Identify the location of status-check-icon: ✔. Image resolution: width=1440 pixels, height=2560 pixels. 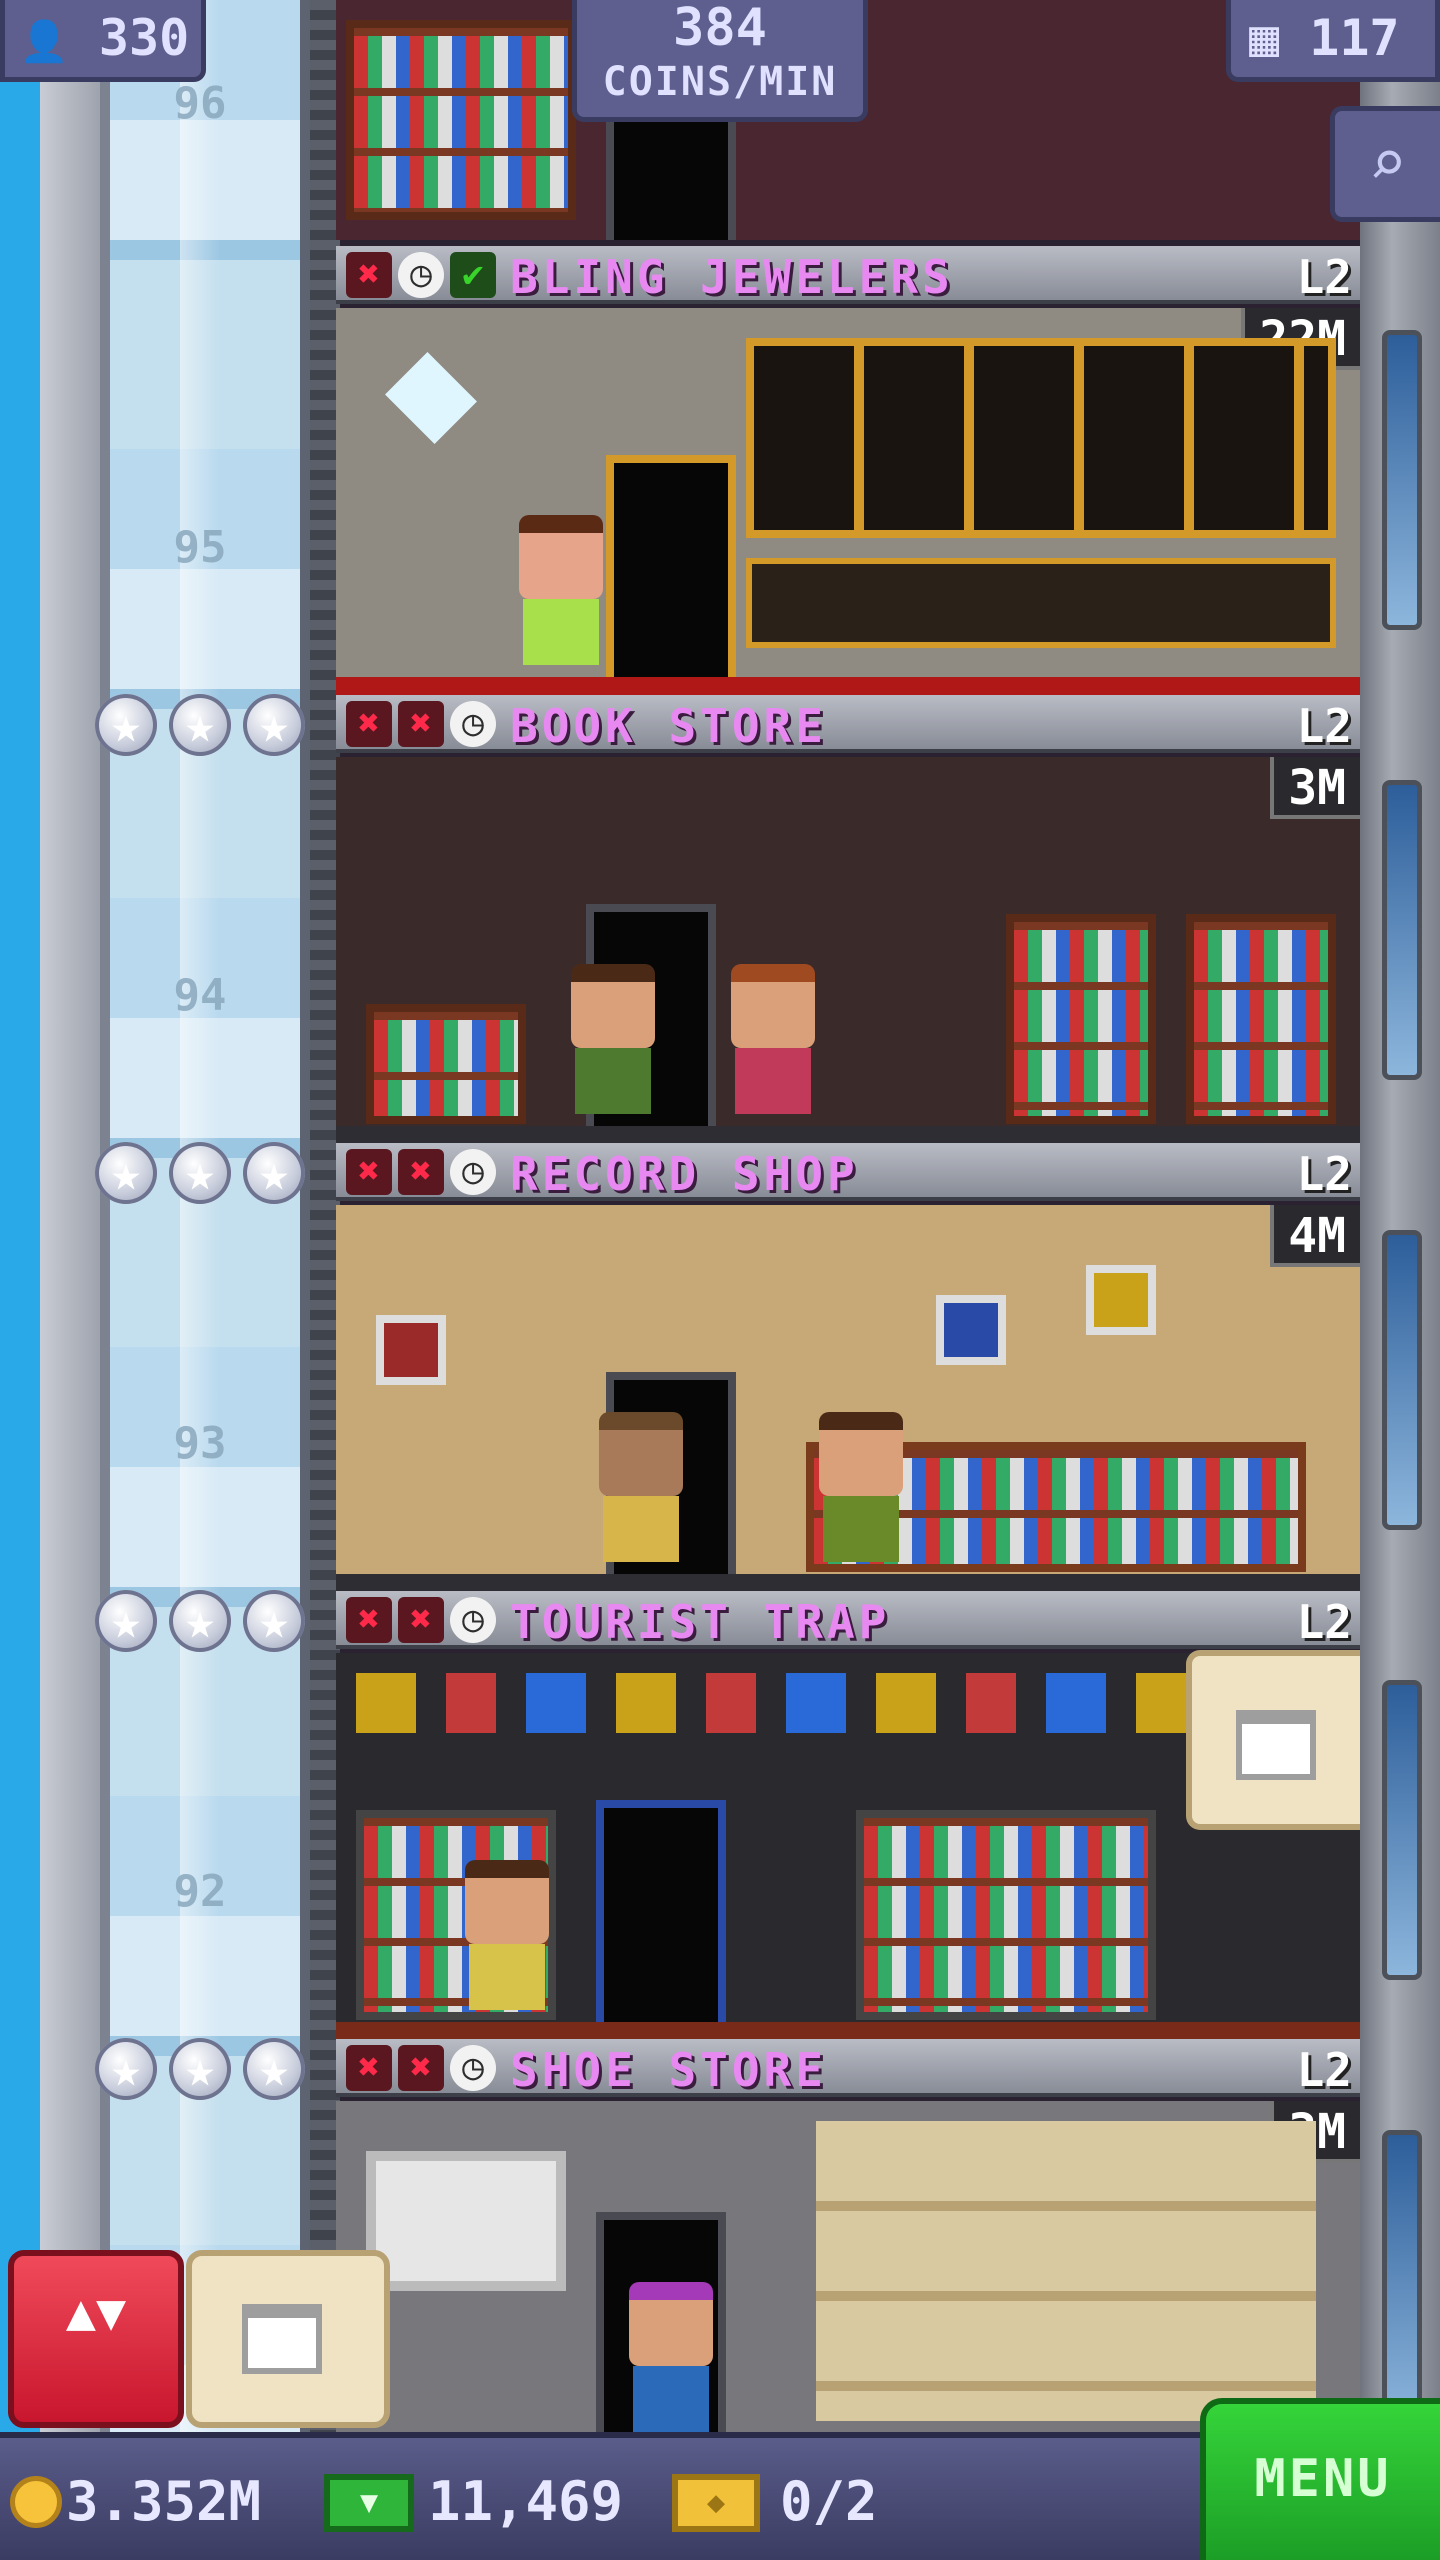
(473, 275).